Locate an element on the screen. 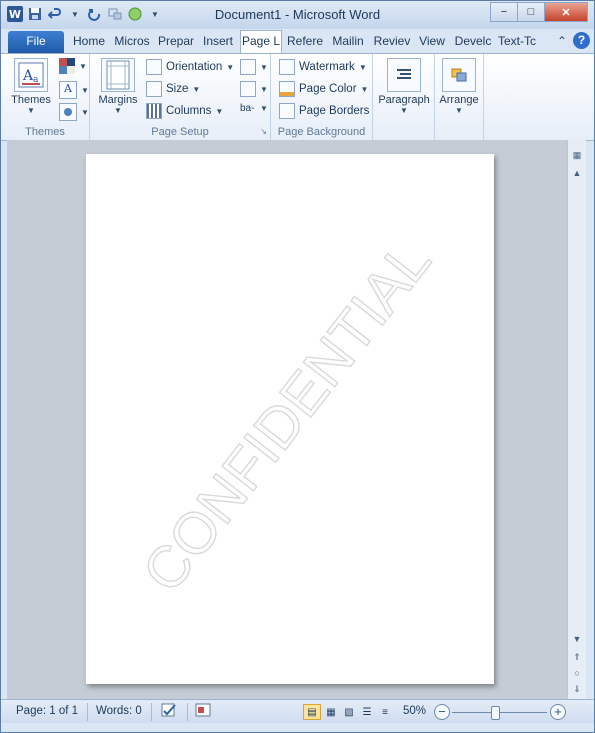  page-borders-label: Page Borders is located at coordinates (334, 111).